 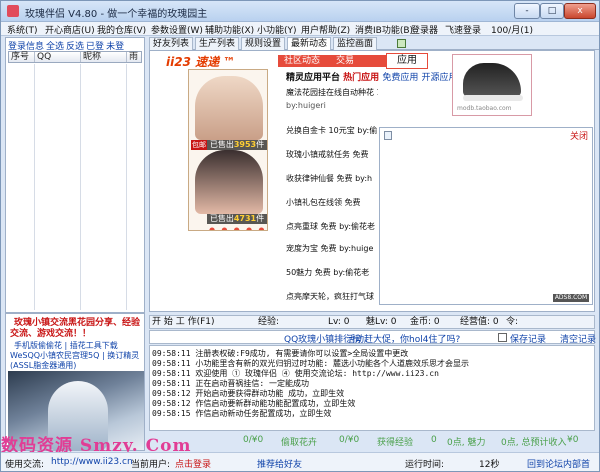 I want to click on site-nav: 社区动态 交易 应用, so click(x=353, y=61).